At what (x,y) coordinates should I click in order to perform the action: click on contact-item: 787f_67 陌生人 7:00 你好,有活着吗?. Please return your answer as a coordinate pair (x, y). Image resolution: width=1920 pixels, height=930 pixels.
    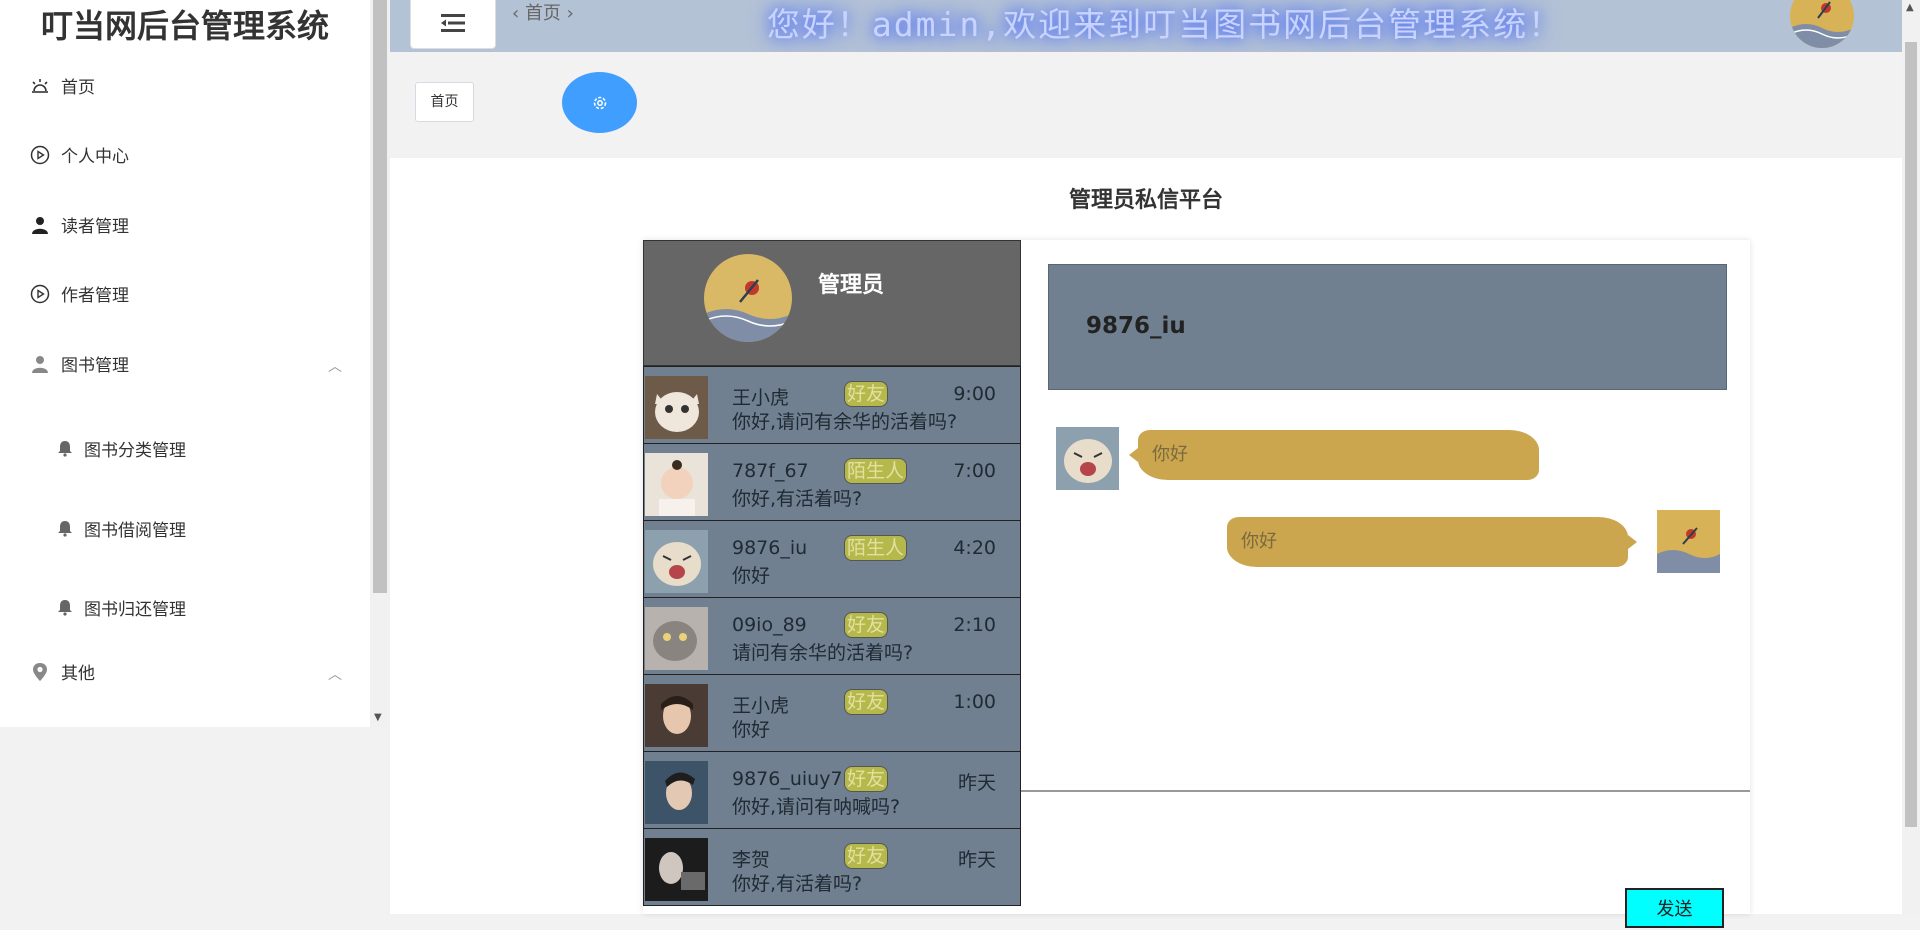
    Looking at the image, I should click on (832, 482).